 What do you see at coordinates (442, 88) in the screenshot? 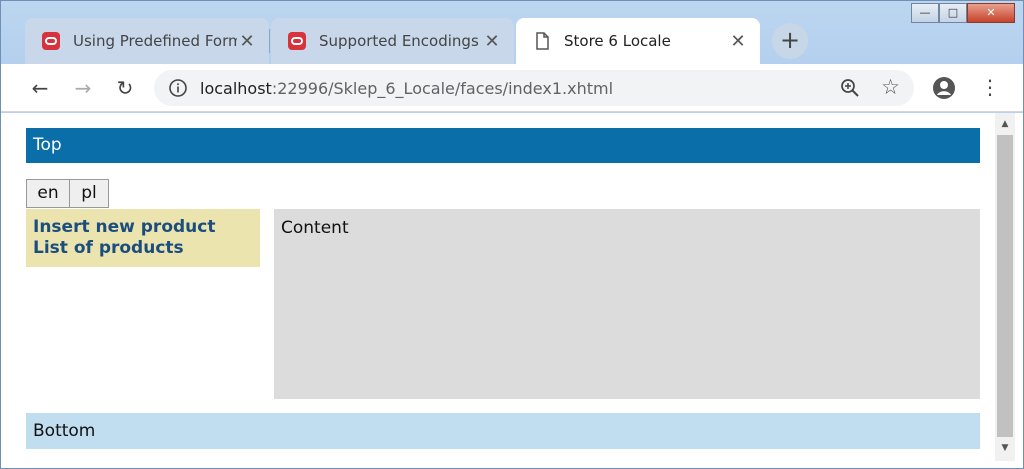
I see `url-path: :22996/Sklep_6_Locale/faces/index1.xhtml` at bounding box center [442, 88].